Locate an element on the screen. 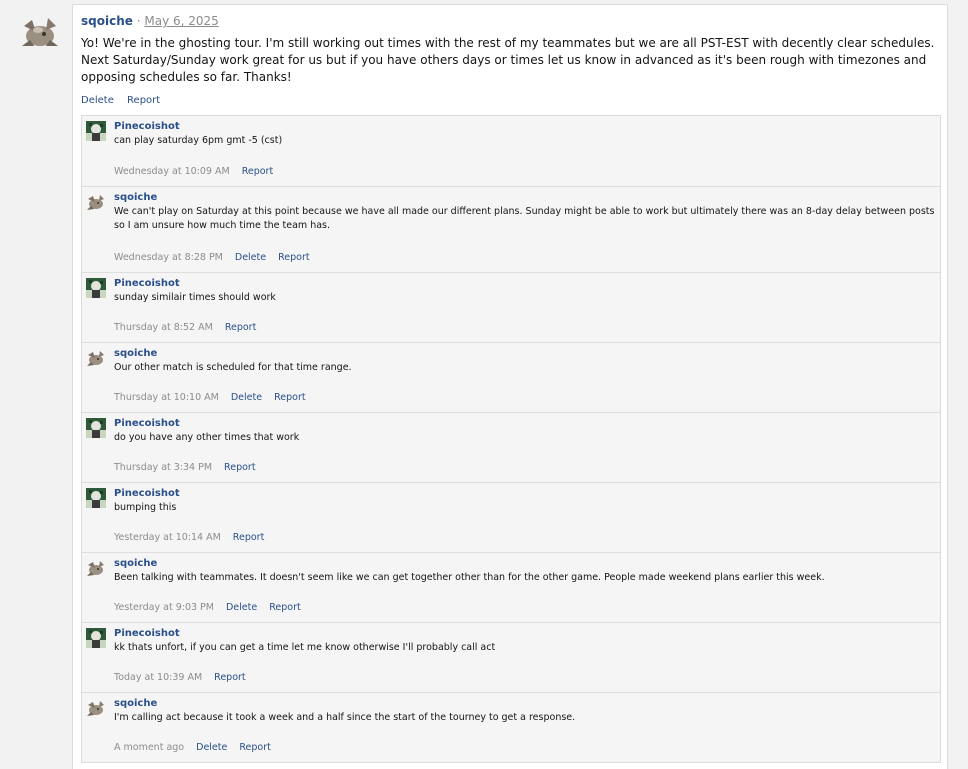 The width and height of the screenshot is (968, 769). comment-timestamp: Thursday at 3:34 PM is located at coordinates (163, 467).